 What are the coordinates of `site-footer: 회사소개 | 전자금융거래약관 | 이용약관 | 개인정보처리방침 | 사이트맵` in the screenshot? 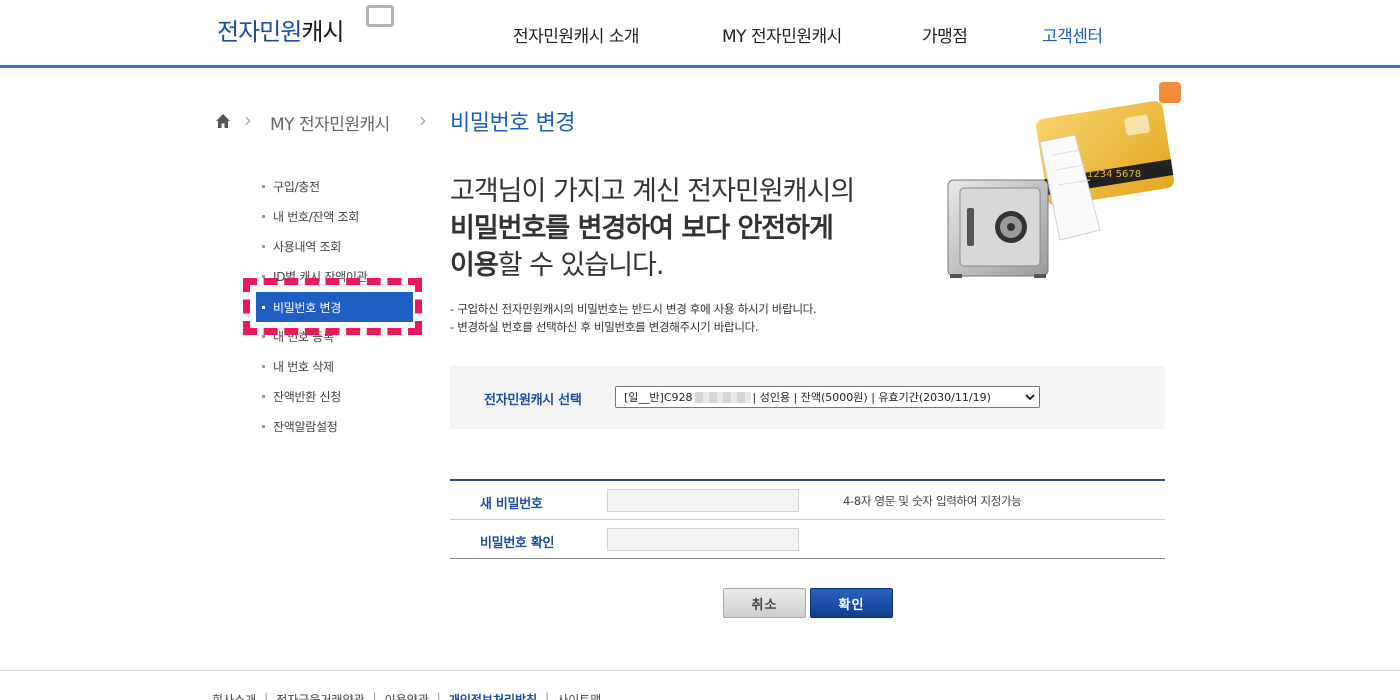 It's located at (700, 685).